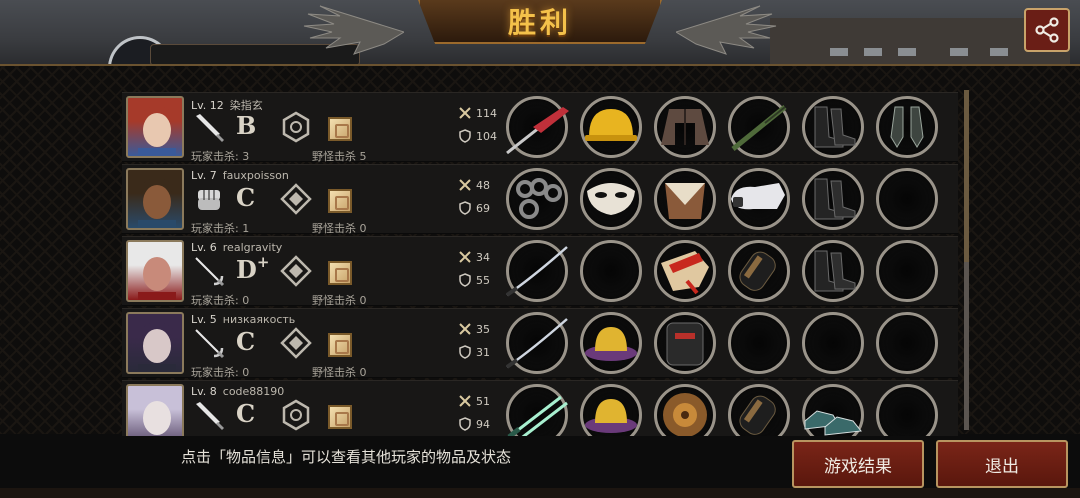 The width and height of the screenshot is (1080, 498). What do you see at coordinates (477, 136) in the screenshot?
I see `defense-stat: 104` at bounding box center [477, 136].